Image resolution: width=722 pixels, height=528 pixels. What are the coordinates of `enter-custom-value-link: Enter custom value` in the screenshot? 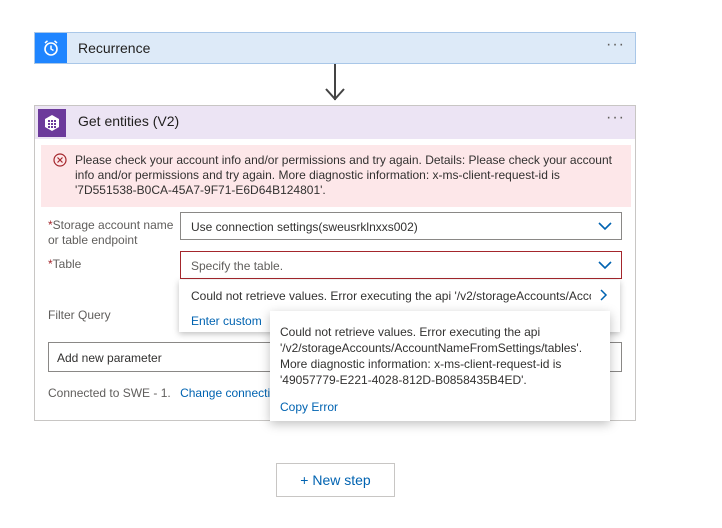 It's located at (228, 321).